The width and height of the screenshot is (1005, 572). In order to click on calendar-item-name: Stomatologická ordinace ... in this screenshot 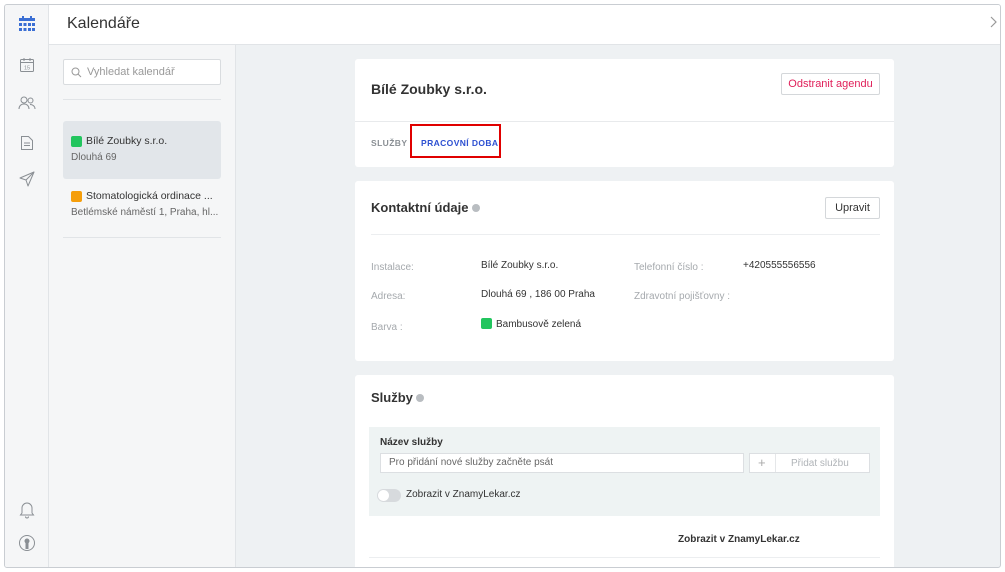, I will do `click(149, 196)`.